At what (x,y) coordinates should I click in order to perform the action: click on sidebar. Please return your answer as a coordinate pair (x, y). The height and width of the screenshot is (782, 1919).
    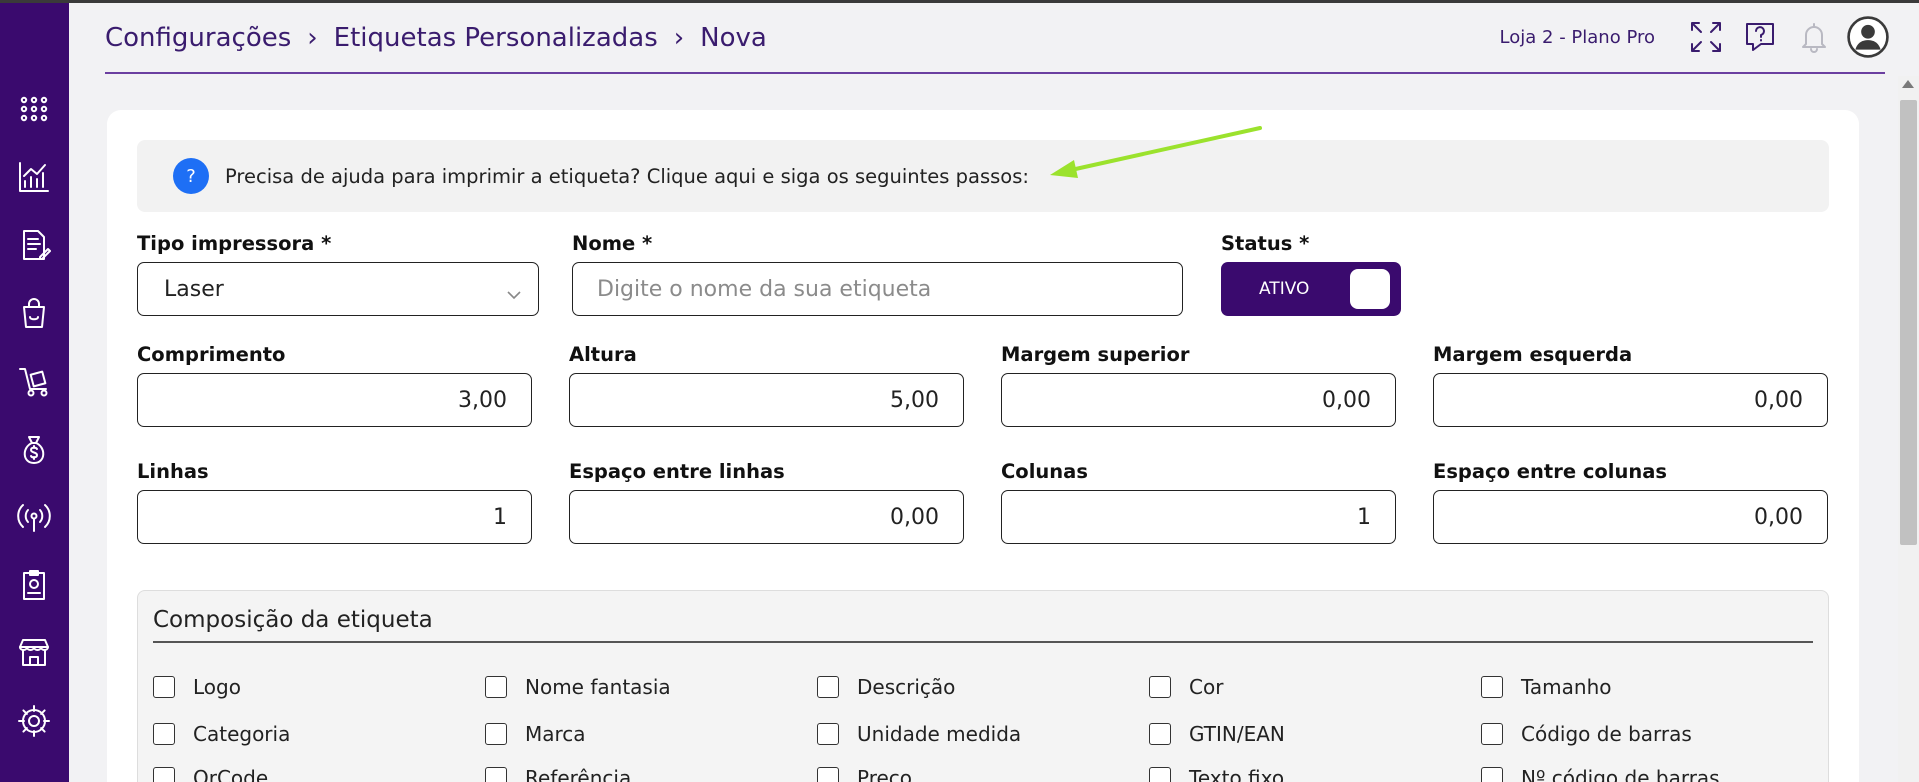
    Looking at the image, I should click on (34, 392).